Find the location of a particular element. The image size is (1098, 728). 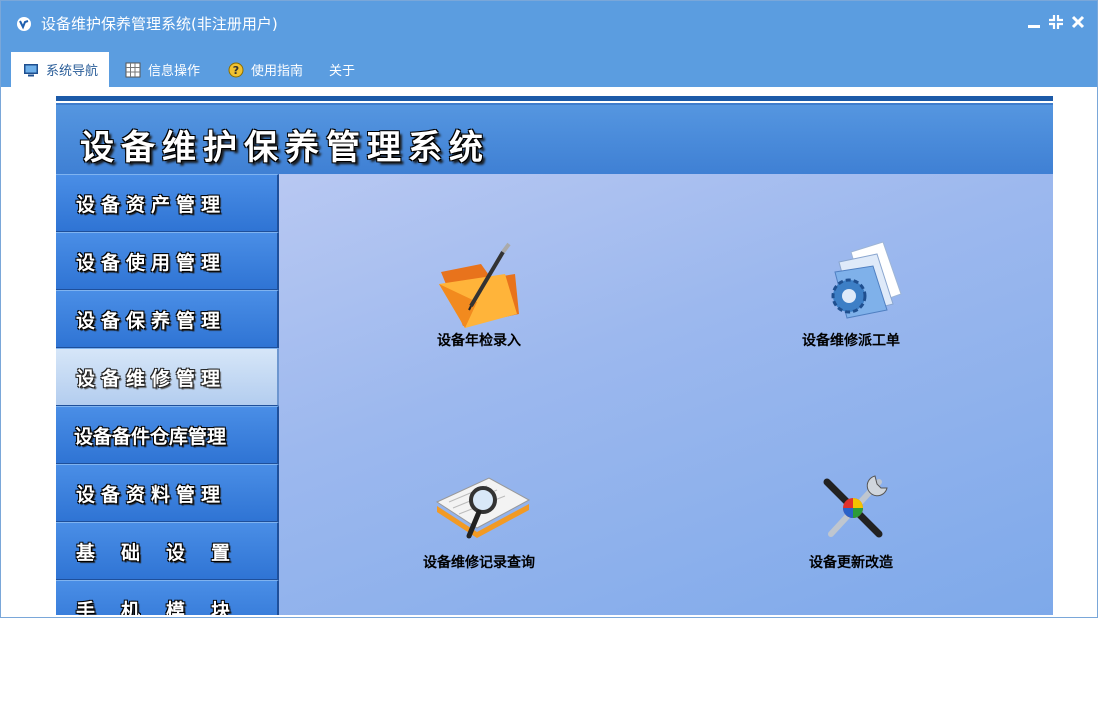

monitor-icon is located at coordinates (31, 69).